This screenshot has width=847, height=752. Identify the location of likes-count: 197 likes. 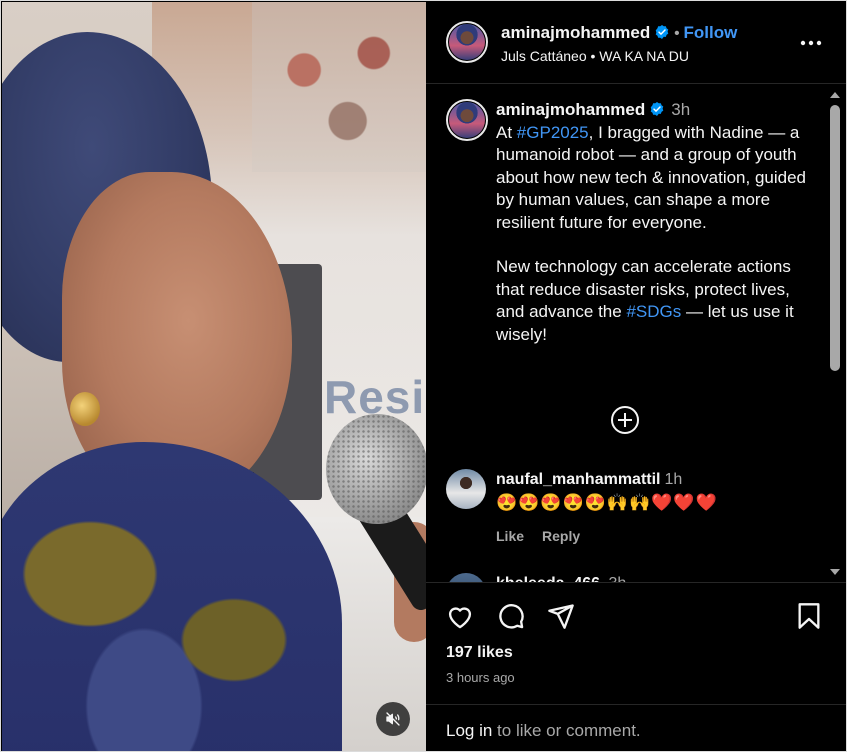
(479, 653).